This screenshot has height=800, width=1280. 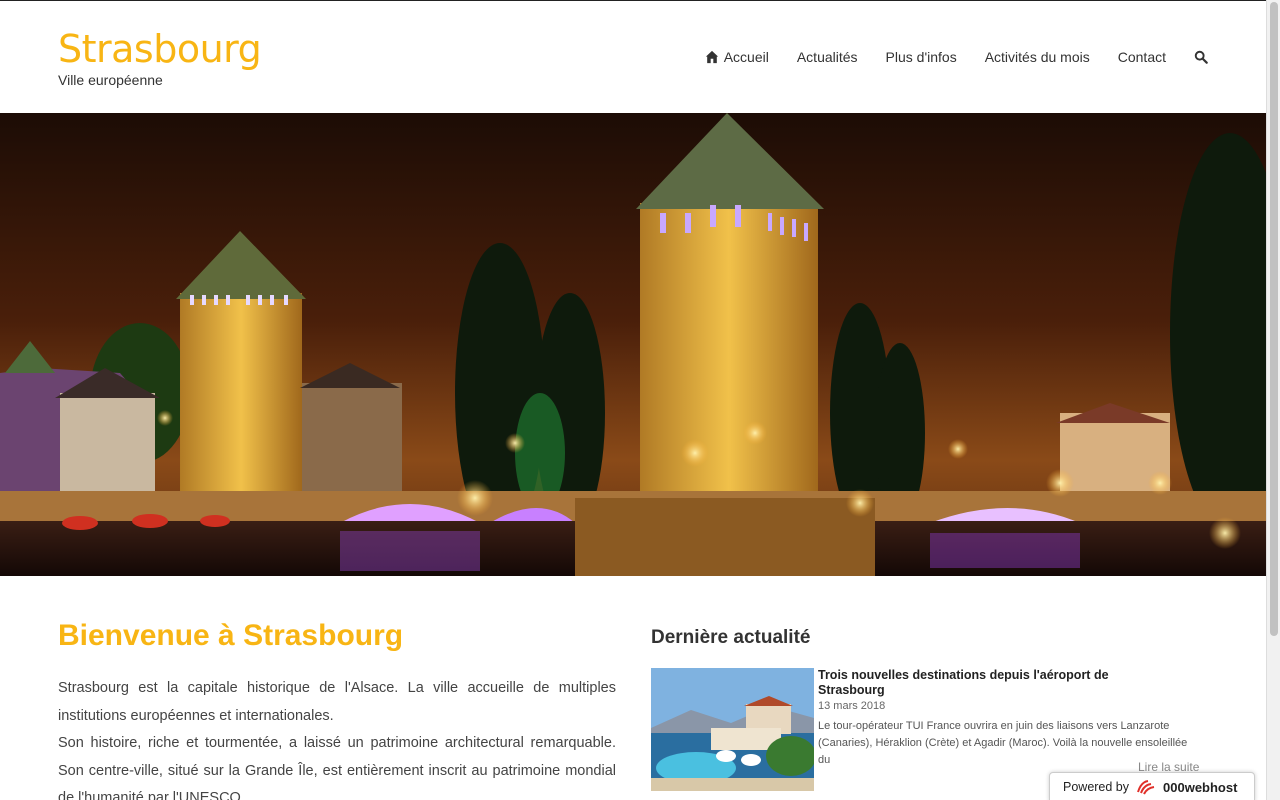 What do you see at coordinates (1096, 787) in the screenshot?
I see `powered-by-label: Powered by` at bounding box center [1096, 787].